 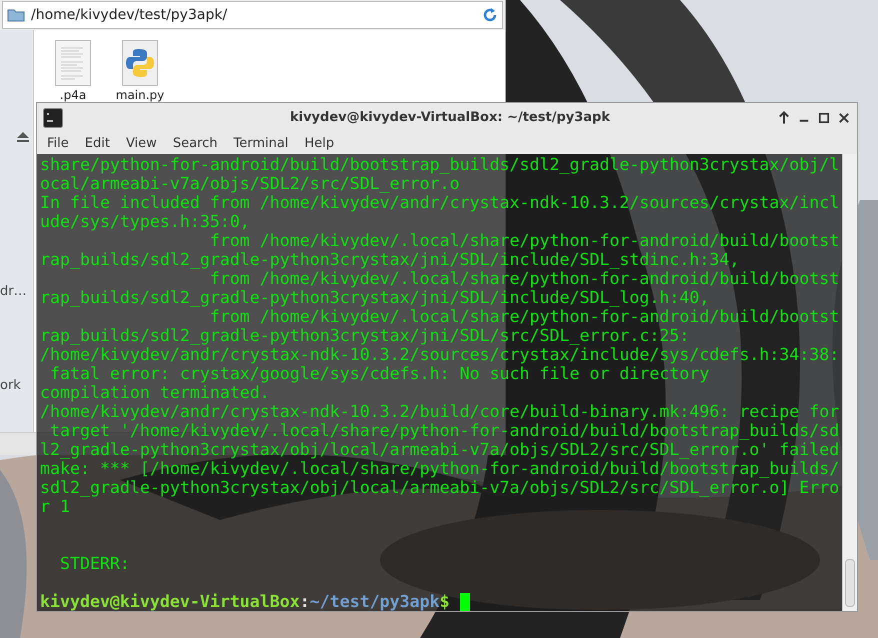 I want to click on python-file-icon, so click(x=140, y=63).